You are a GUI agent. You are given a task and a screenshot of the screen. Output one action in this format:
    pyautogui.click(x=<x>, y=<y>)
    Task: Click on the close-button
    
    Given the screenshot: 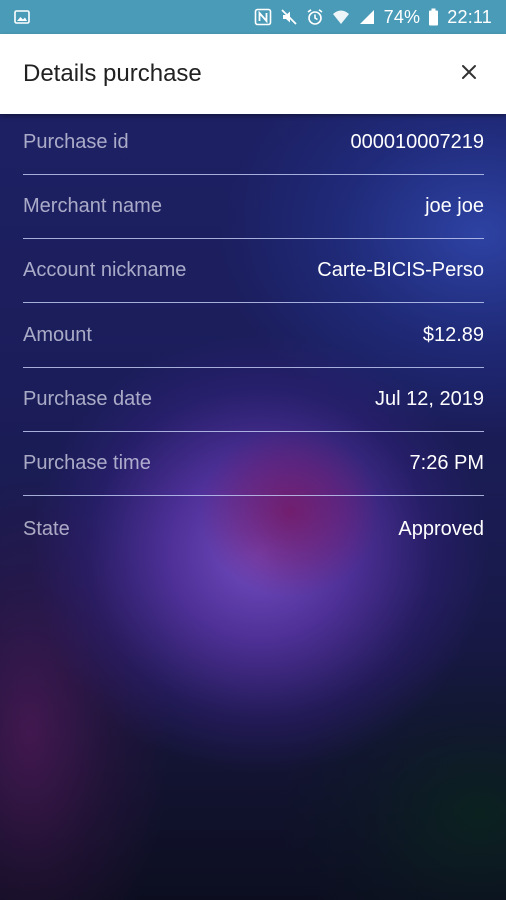 What is the action you would take?
    pyautogui.click(x=469, y=74)
    